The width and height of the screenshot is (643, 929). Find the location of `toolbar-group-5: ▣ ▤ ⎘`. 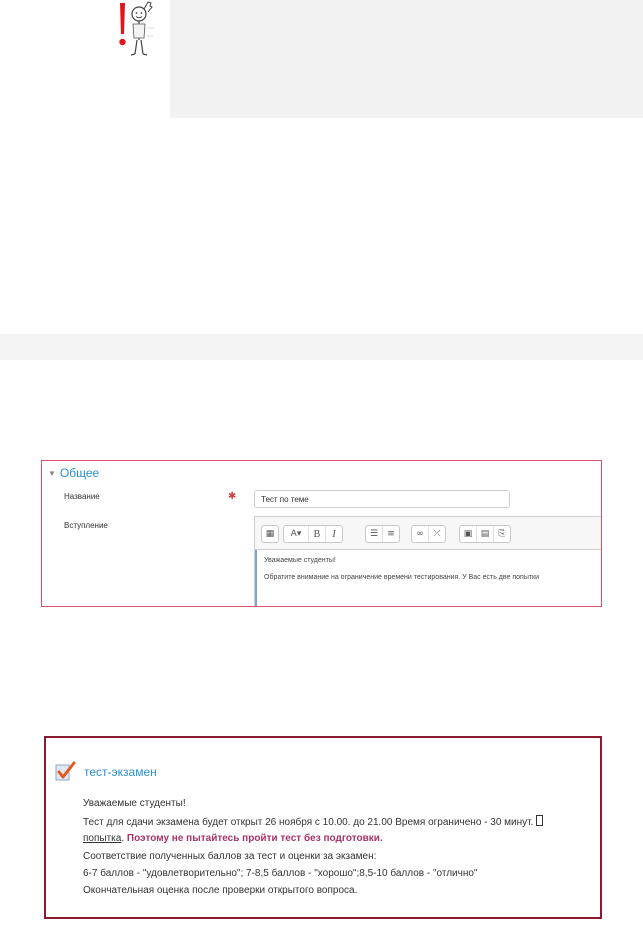

toolbar-group-5: ▣ ▤ ⎘ is located at coordinates (485, 534).